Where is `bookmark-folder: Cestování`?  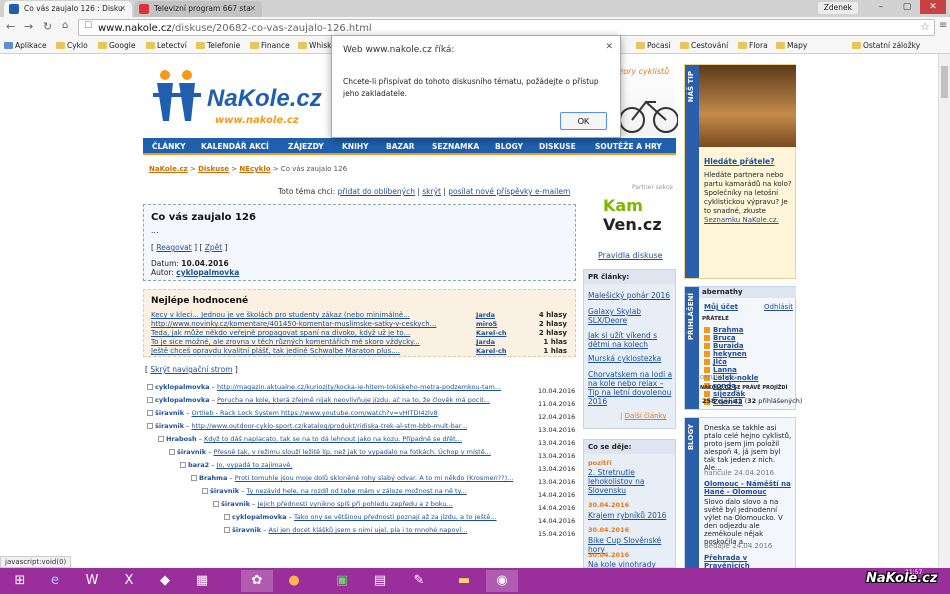
bookmark-folder: Cestování is located at coordinates (704, 46).